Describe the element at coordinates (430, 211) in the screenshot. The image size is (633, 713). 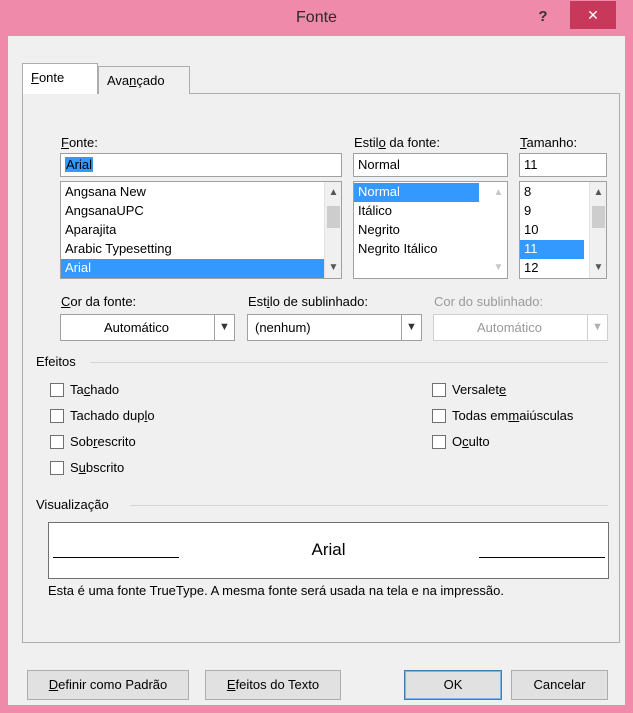
I see `list-item: Itálico` at that location.